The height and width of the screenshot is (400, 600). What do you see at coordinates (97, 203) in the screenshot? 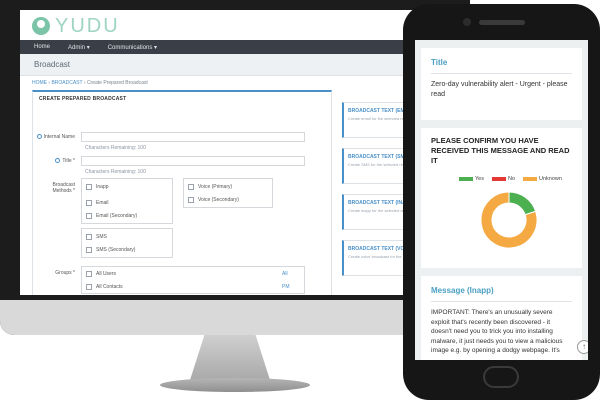
I see `method-email: Email` at bounding box center [97, 203].